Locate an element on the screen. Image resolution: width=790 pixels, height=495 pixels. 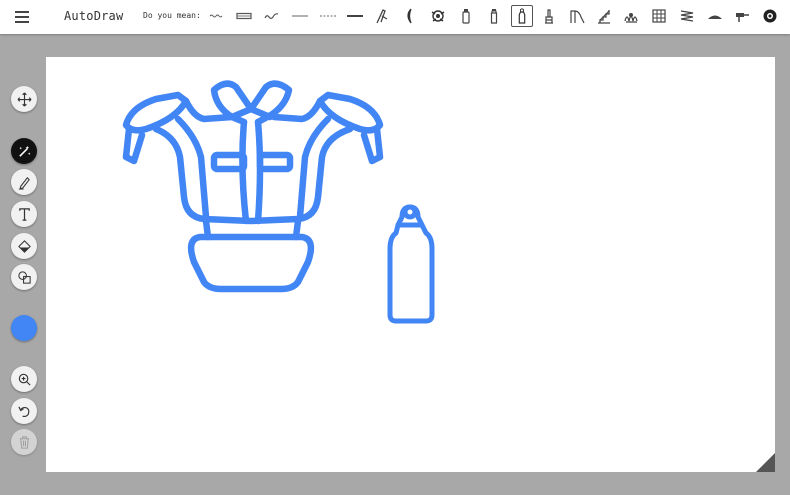
shapes-icon is located at coordinates (24, 277).